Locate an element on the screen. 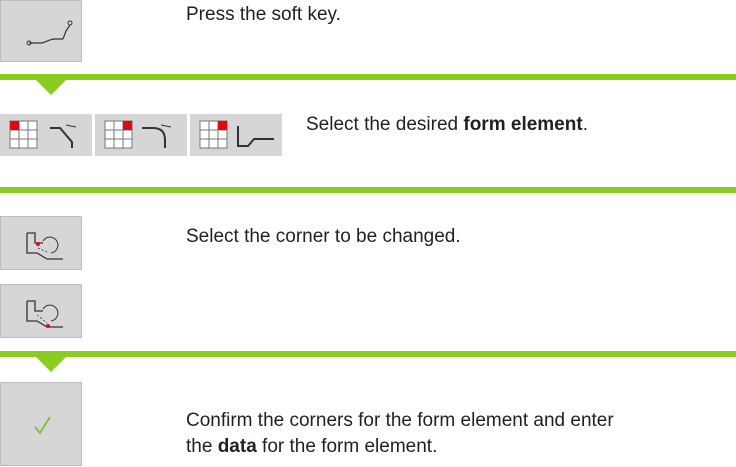 Image resolution: width=736 pixels, height=467 pixels. confirm-softkey is located at coordinates (41, 424).